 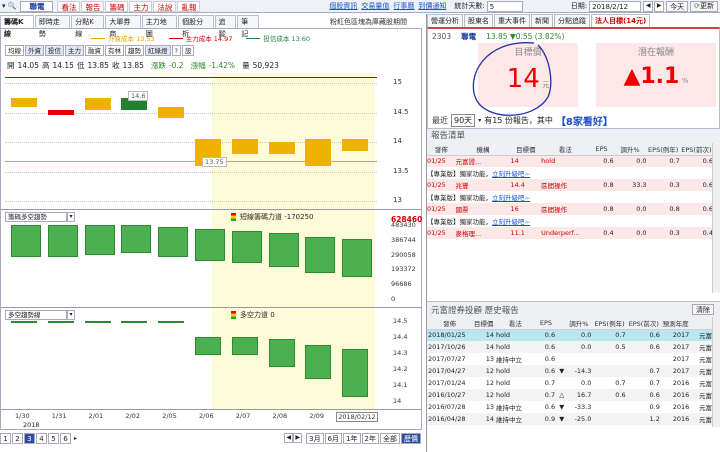 What do you see at coordinates (141, 6) in the screenshot?
I see `toolbar-button: 主力` at bounding box center [141, 6].